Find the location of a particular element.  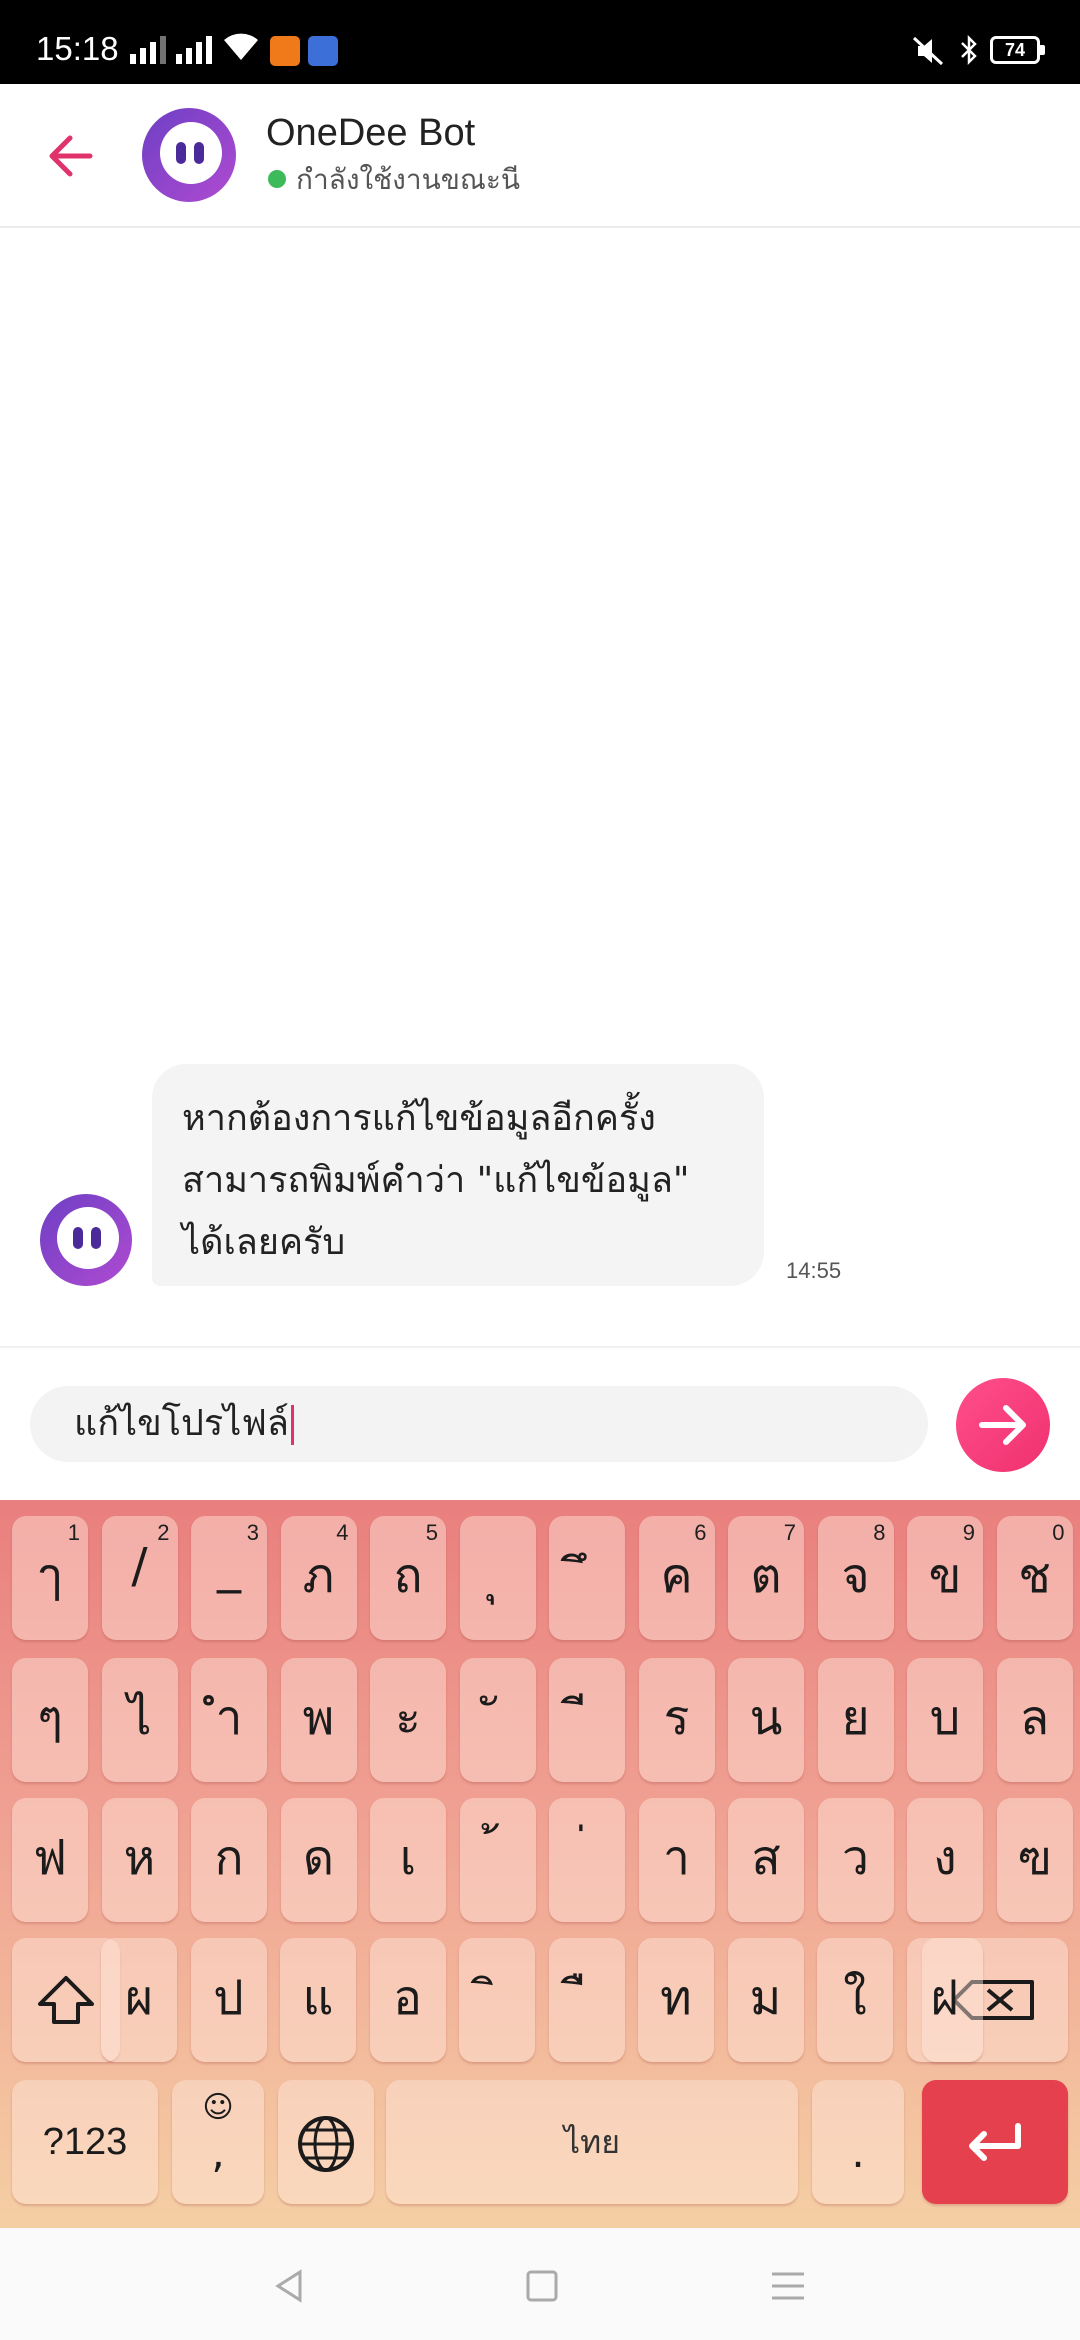

keyboard-key: า is located at coordinates (676, 1860).